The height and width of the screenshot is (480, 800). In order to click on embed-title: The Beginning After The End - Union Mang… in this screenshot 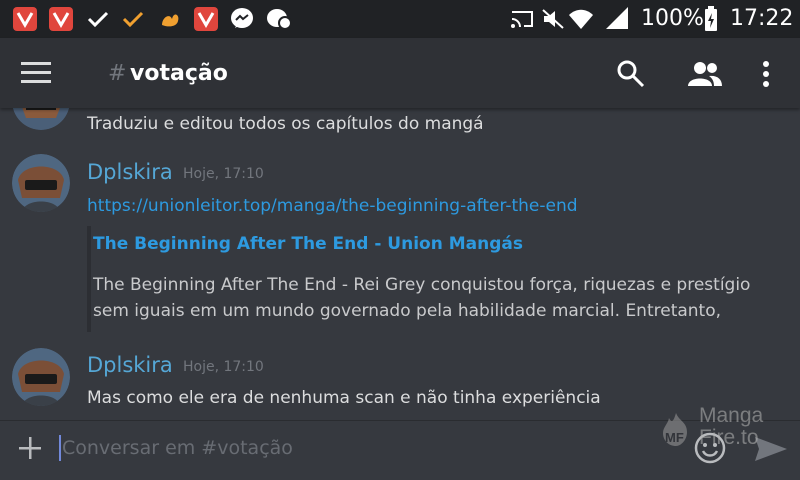, I will do `click(308, 244)`.